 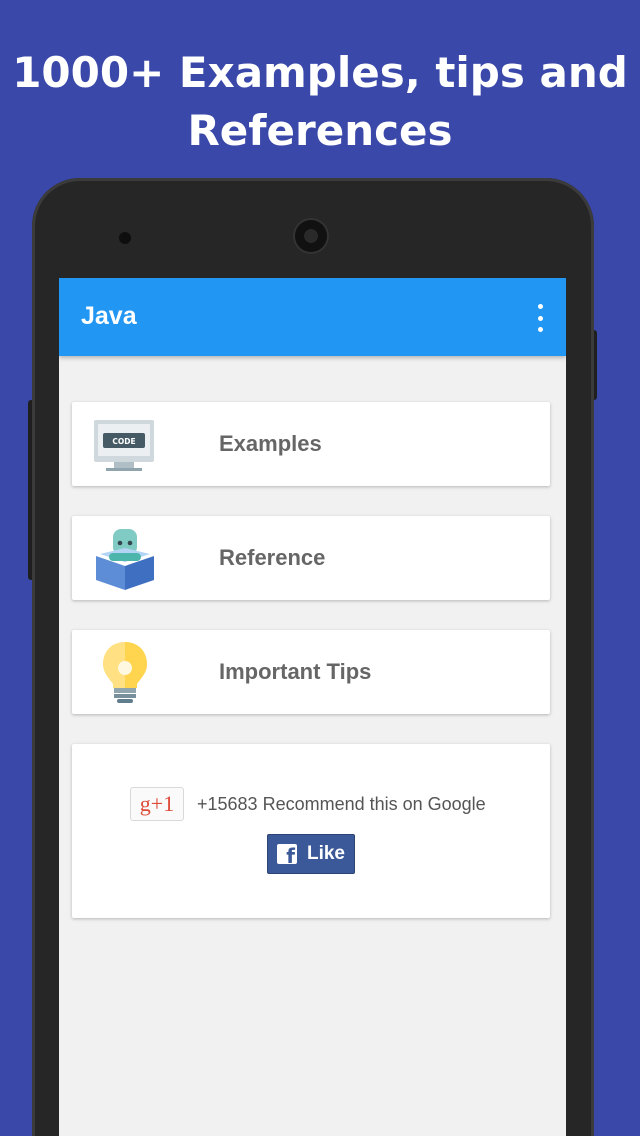 I want to click on facebook-icon: f, so click(x=286, y=856).